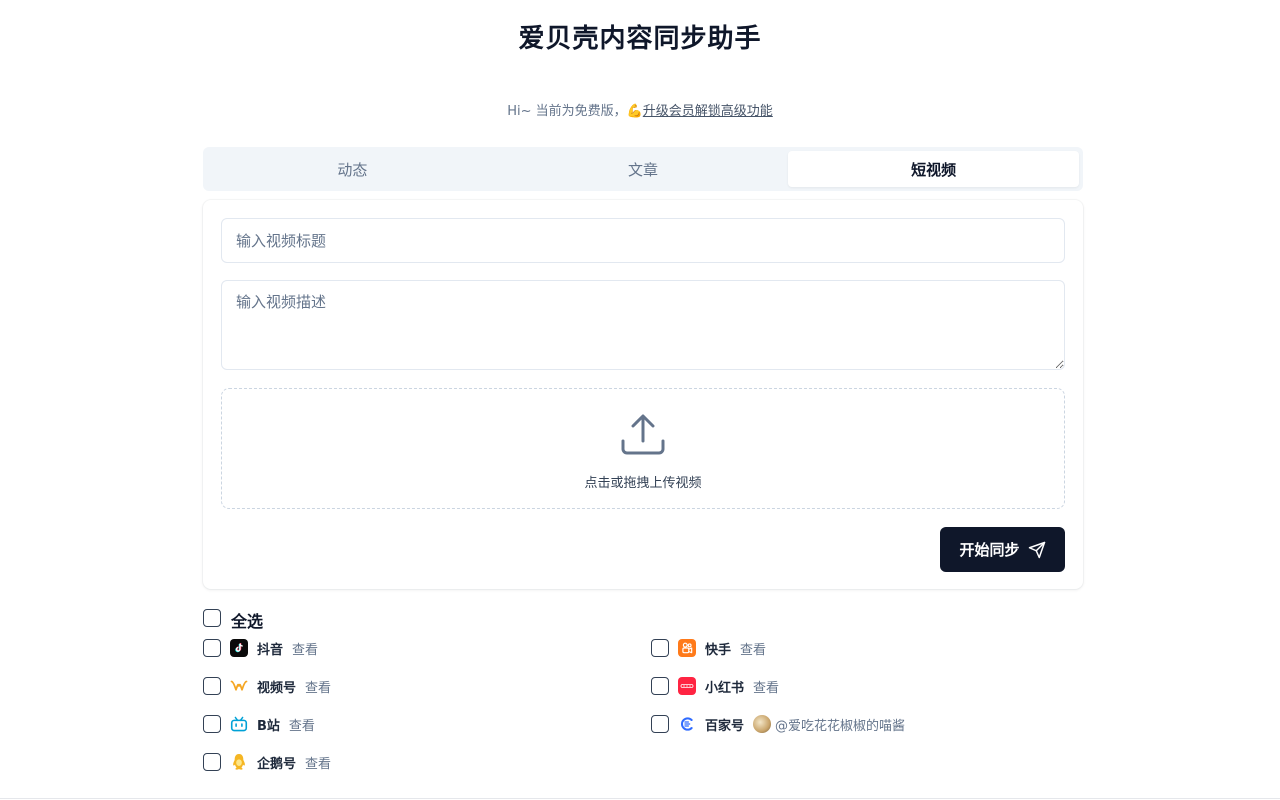 Image resolution: width=1280 pixels, height=800 pixels. I want to click on platform-row-bilibili: B站 查看, so click(259, 724).